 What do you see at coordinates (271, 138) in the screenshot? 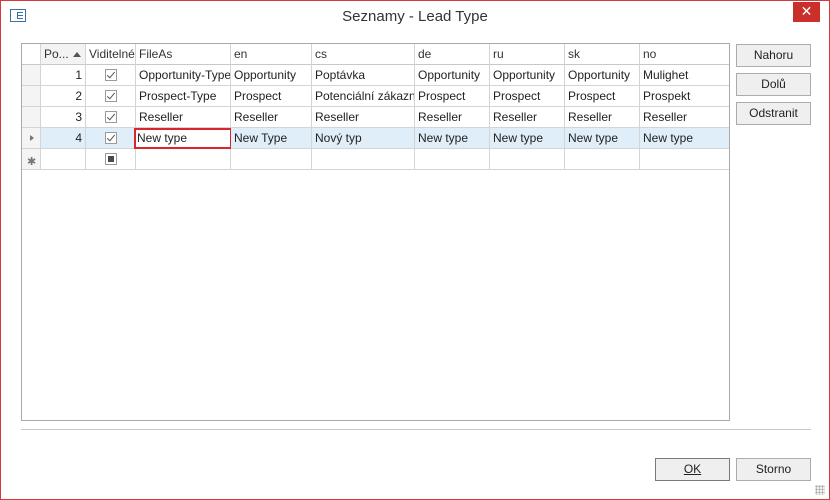
I see `en-cell: New Type` at bounding box center [271, 138].